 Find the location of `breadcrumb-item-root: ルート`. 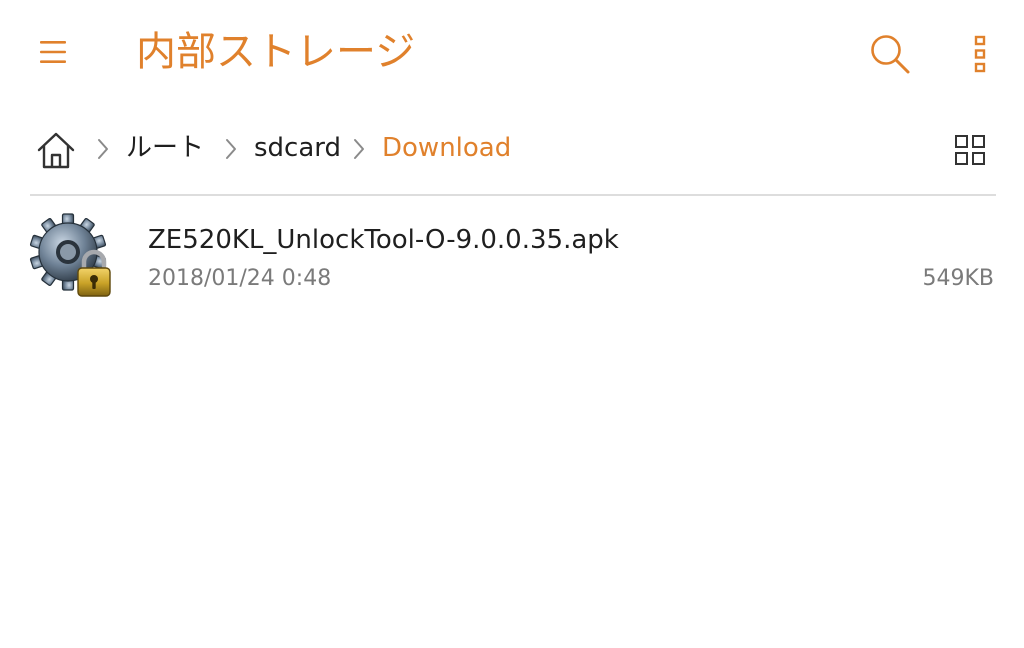

breadcrumb-item-root: ルート is located at coordinates (165, 148).